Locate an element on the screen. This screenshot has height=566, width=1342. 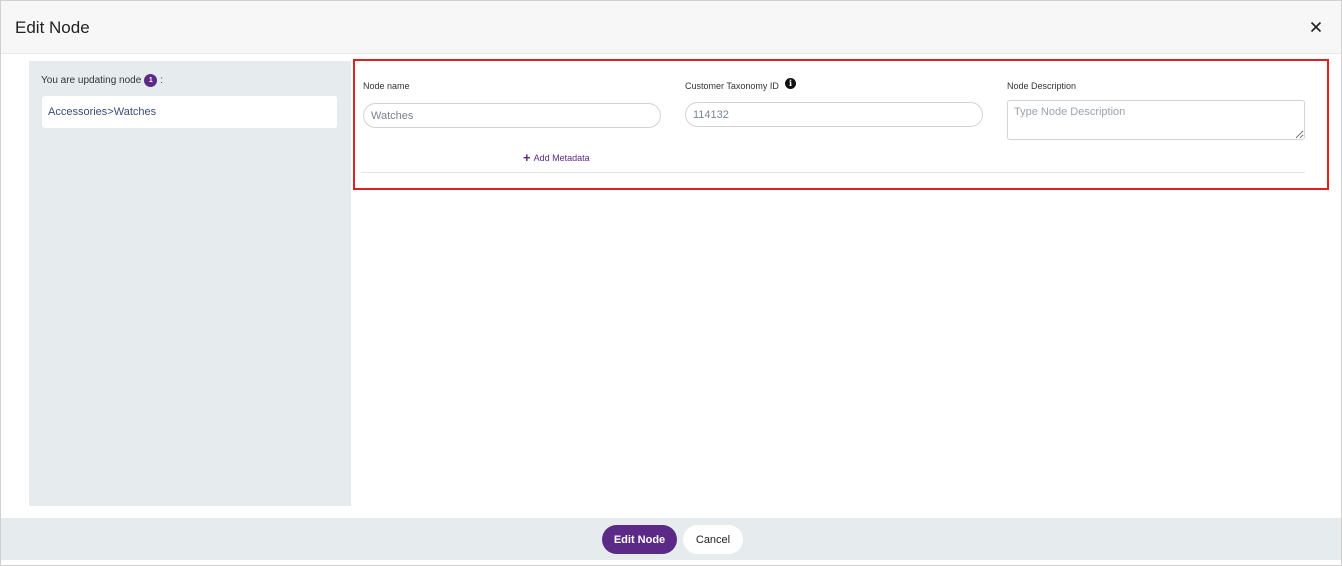
updating-suffix: : is located at coordinates (162, 80).